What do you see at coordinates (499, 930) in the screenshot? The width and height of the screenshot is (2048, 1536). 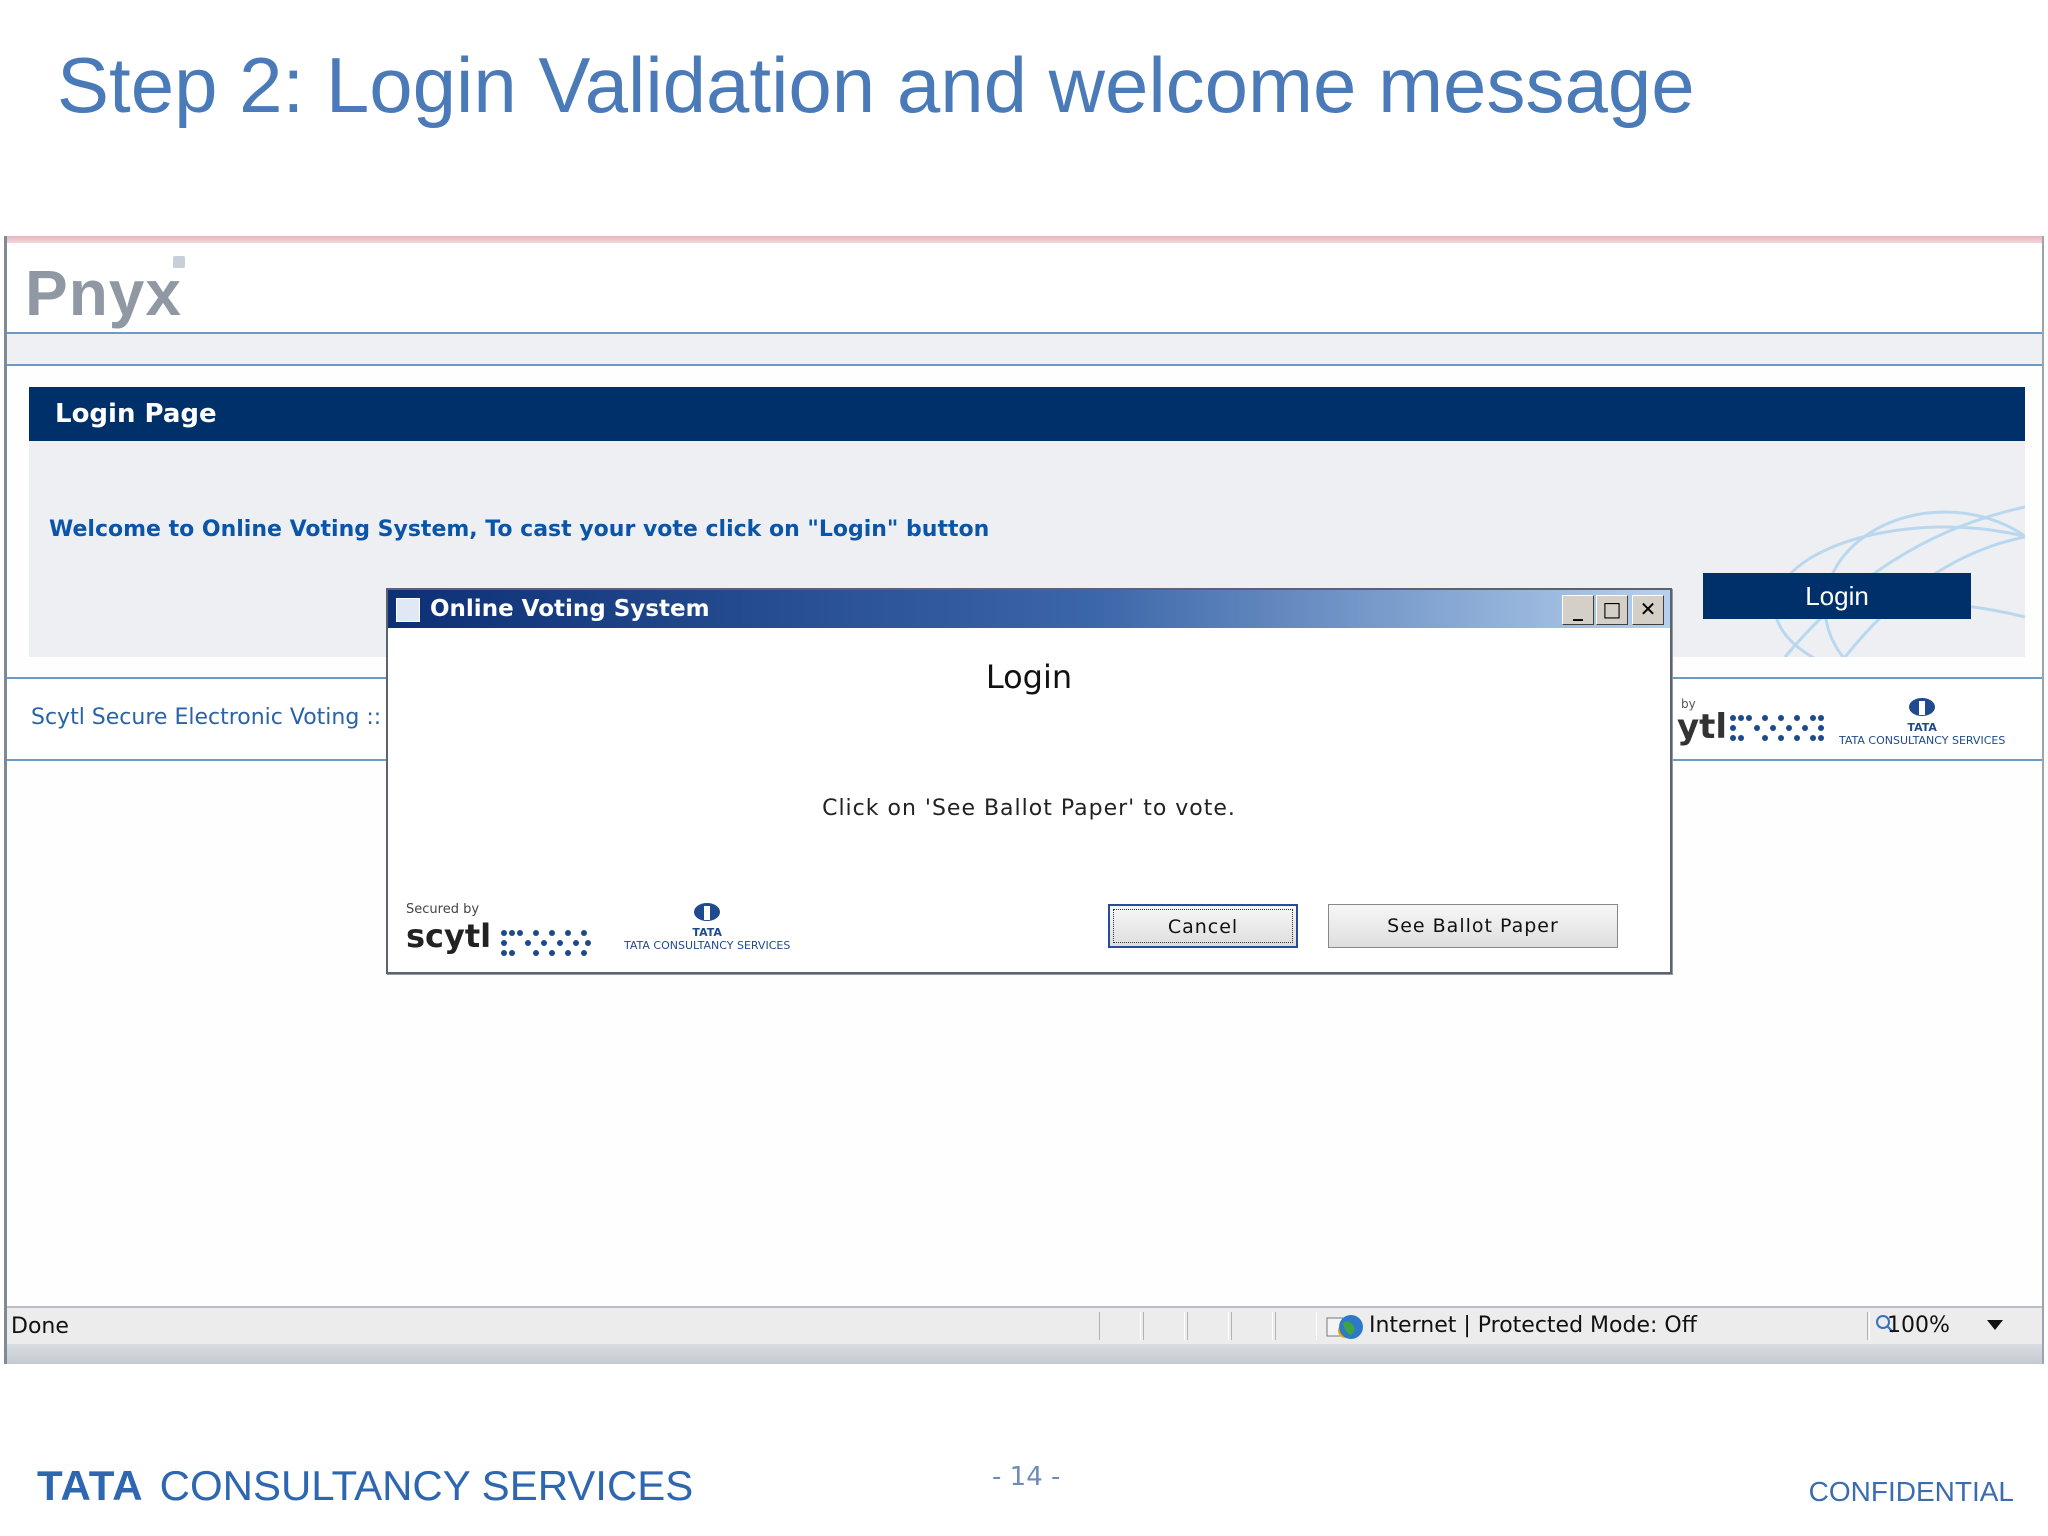 I see `secured-by-scytl-logo: Secured by scytl` at bounding box center [499, 930].